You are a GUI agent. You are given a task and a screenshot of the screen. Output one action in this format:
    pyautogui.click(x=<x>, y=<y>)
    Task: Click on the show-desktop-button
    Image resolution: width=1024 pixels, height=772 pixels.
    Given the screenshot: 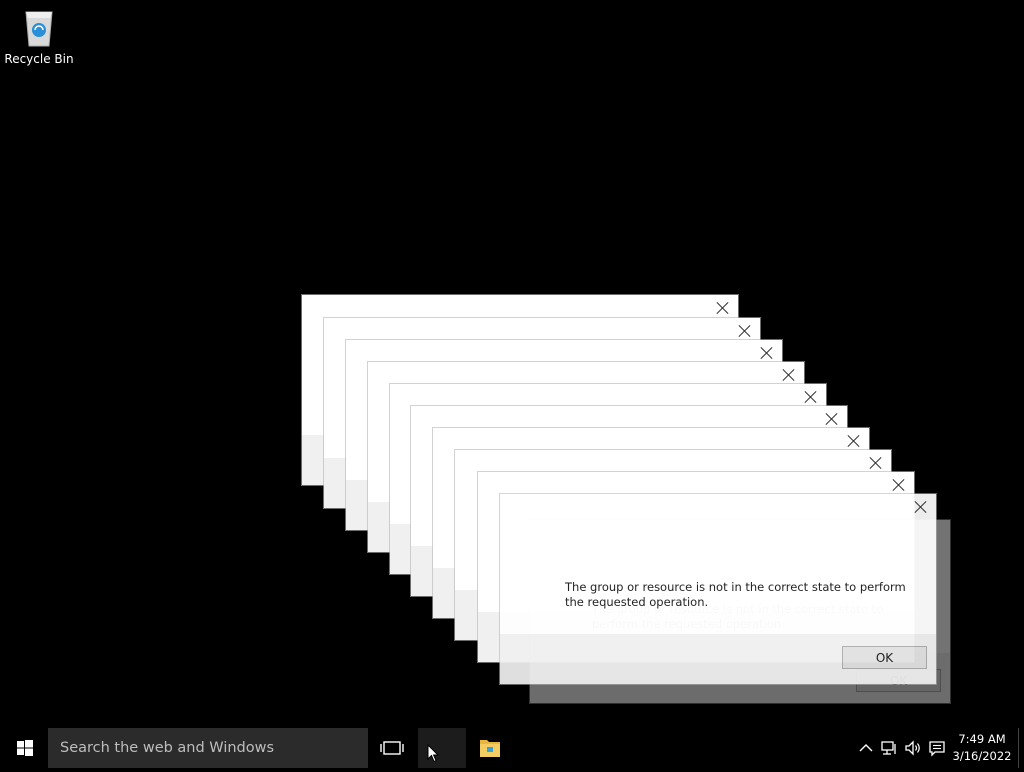 What is the action you would take?
    pyautogui.click(x=1021, y=748)
    